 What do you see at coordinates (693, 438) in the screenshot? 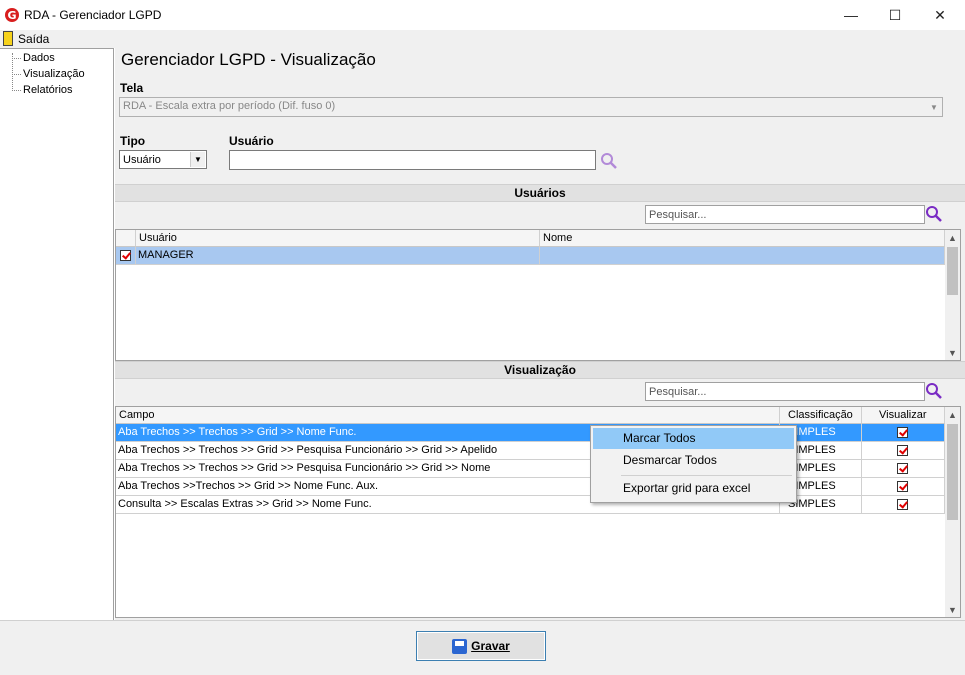
I see `context-menu-marcar-todos: Marcar Todos` at bounding box center [693, 438].